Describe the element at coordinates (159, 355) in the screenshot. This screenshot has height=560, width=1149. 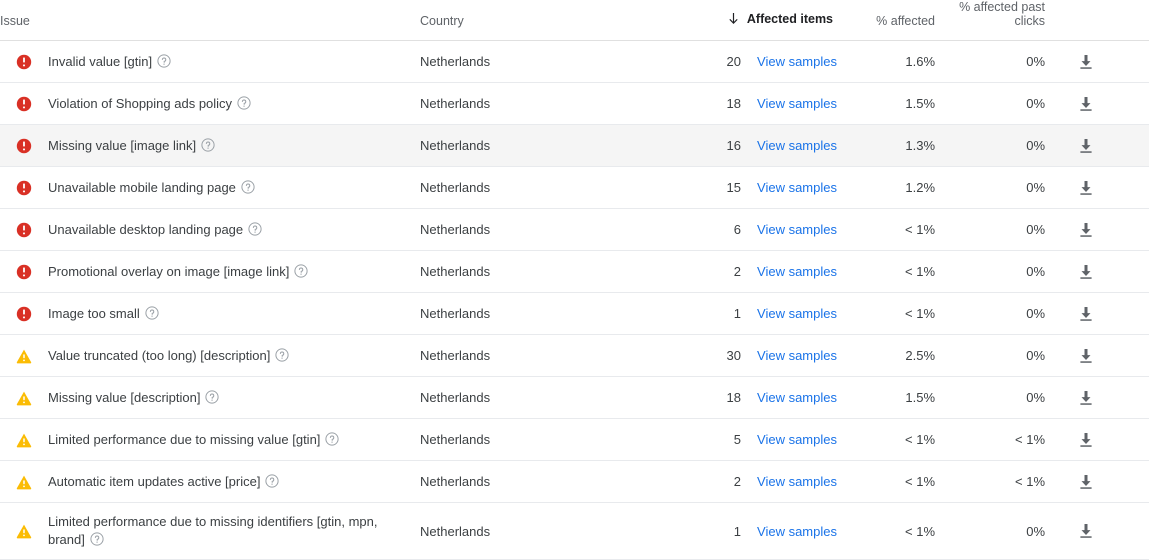
I see `row-issue-label: Value truncated (too long) [description]` at that location.